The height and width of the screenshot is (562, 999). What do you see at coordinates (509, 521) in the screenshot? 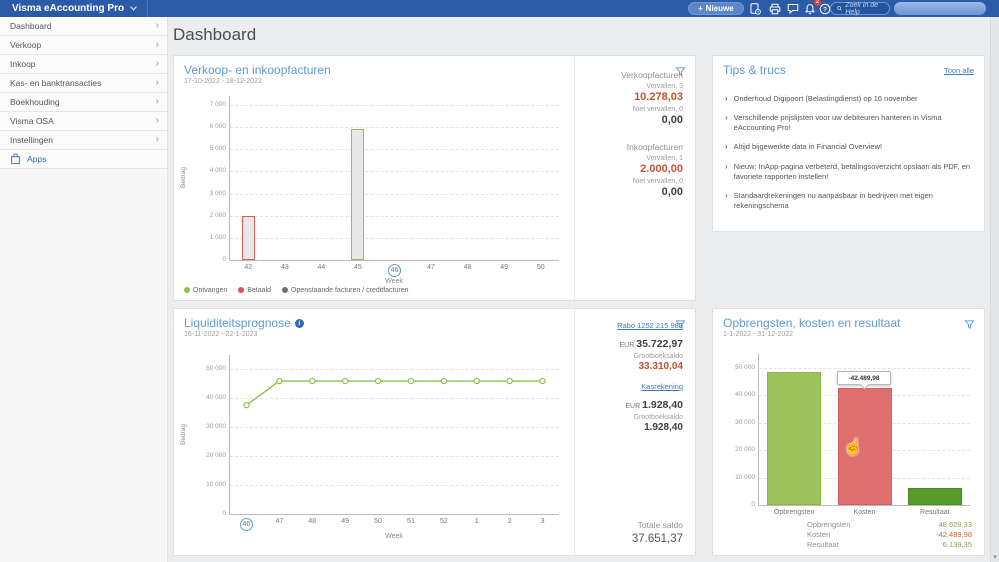
I see `x-tick-label: 2` at bounding box center [509, 521].